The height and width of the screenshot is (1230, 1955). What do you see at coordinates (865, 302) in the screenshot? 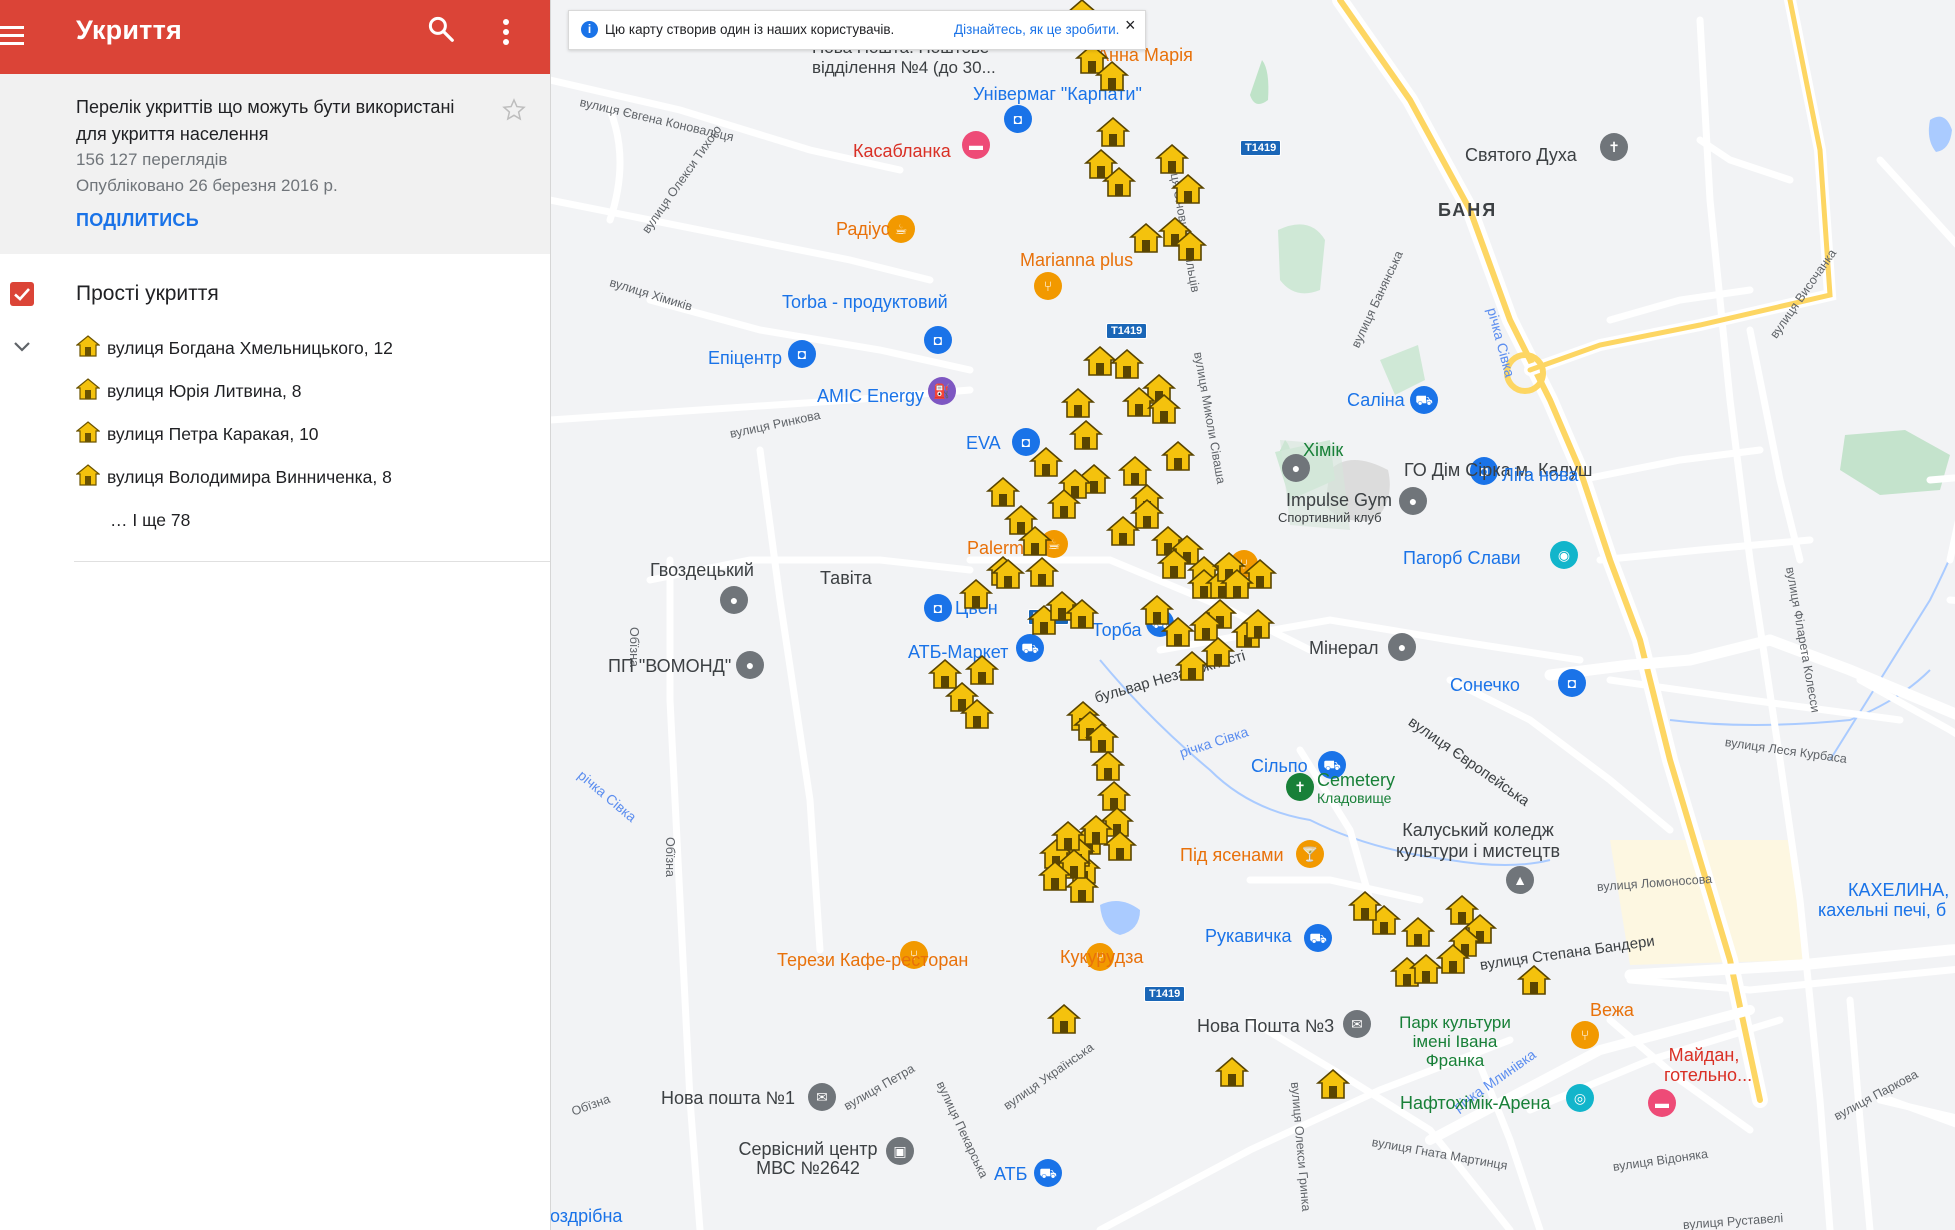
I see `poi-label: Torba - продуктовий` at bounding box center [865, 302].